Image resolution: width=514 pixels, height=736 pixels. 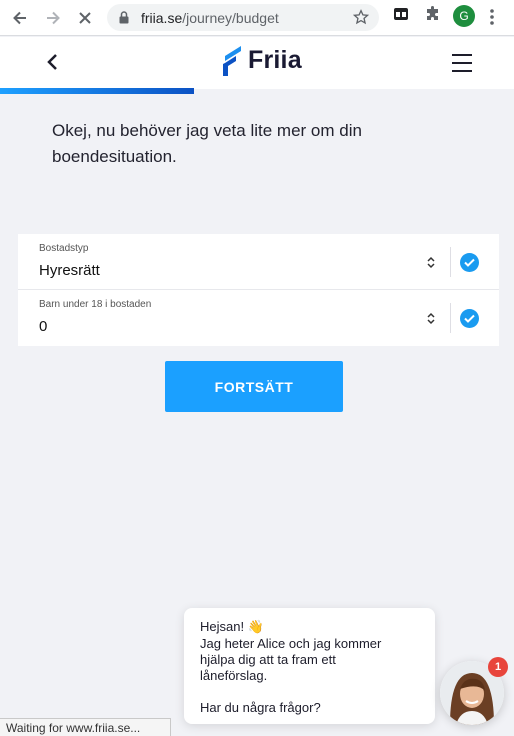 What do you see at coordinates (95, 304) in the screenshot?
I see `field-label: Barn under 18 i bostaden` at bounding box center [95, 304].